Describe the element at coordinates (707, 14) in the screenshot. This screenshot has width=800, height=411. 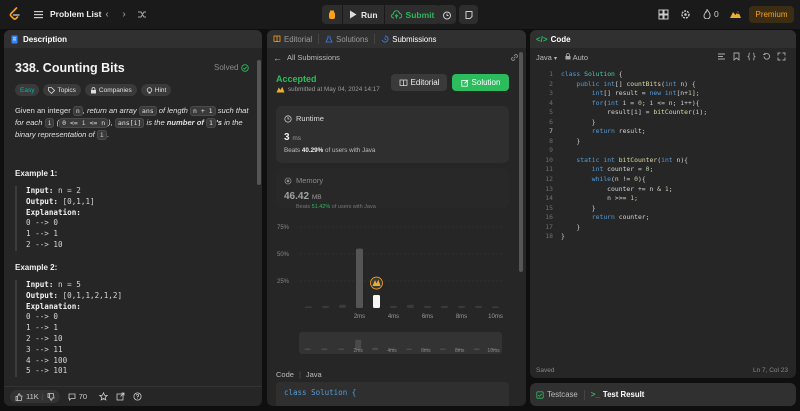
I see `fire-icon` at that location.